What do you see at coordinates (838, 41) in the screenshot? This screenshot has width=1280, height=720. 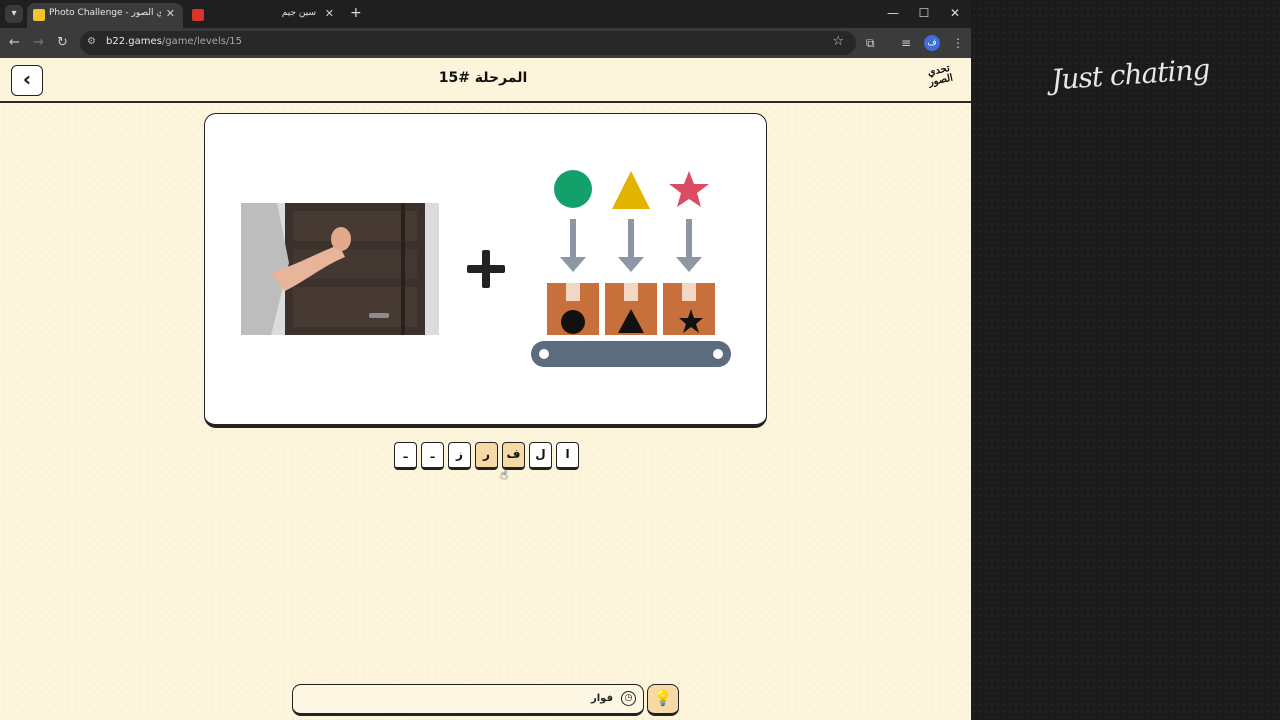 I see `bookmark-star-icon: ☆` at bounding box center [838, 41].